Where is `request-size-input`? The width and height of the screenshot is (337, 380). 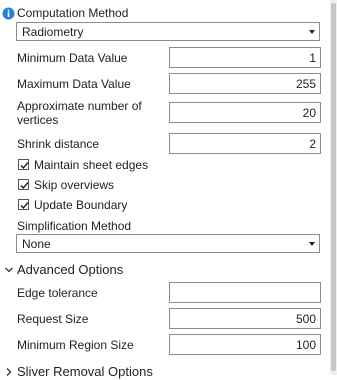
request-size-input is located at coordinates (245, 318).